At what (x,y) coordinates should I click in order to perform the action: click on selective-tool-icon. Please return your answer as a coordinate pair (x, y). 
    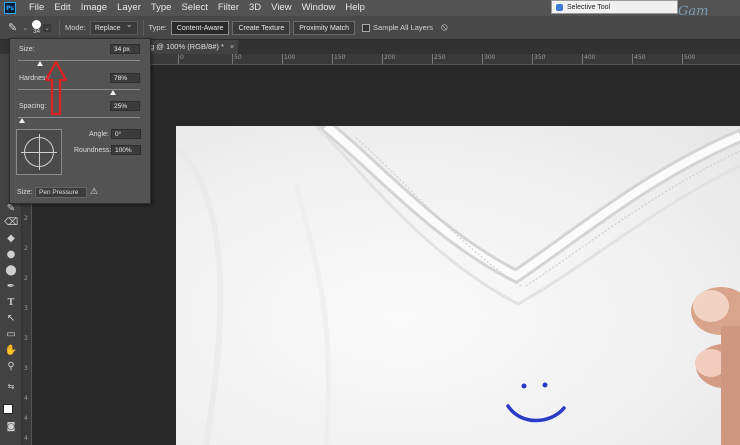
    Looking at the image, I should click on (559, 7).